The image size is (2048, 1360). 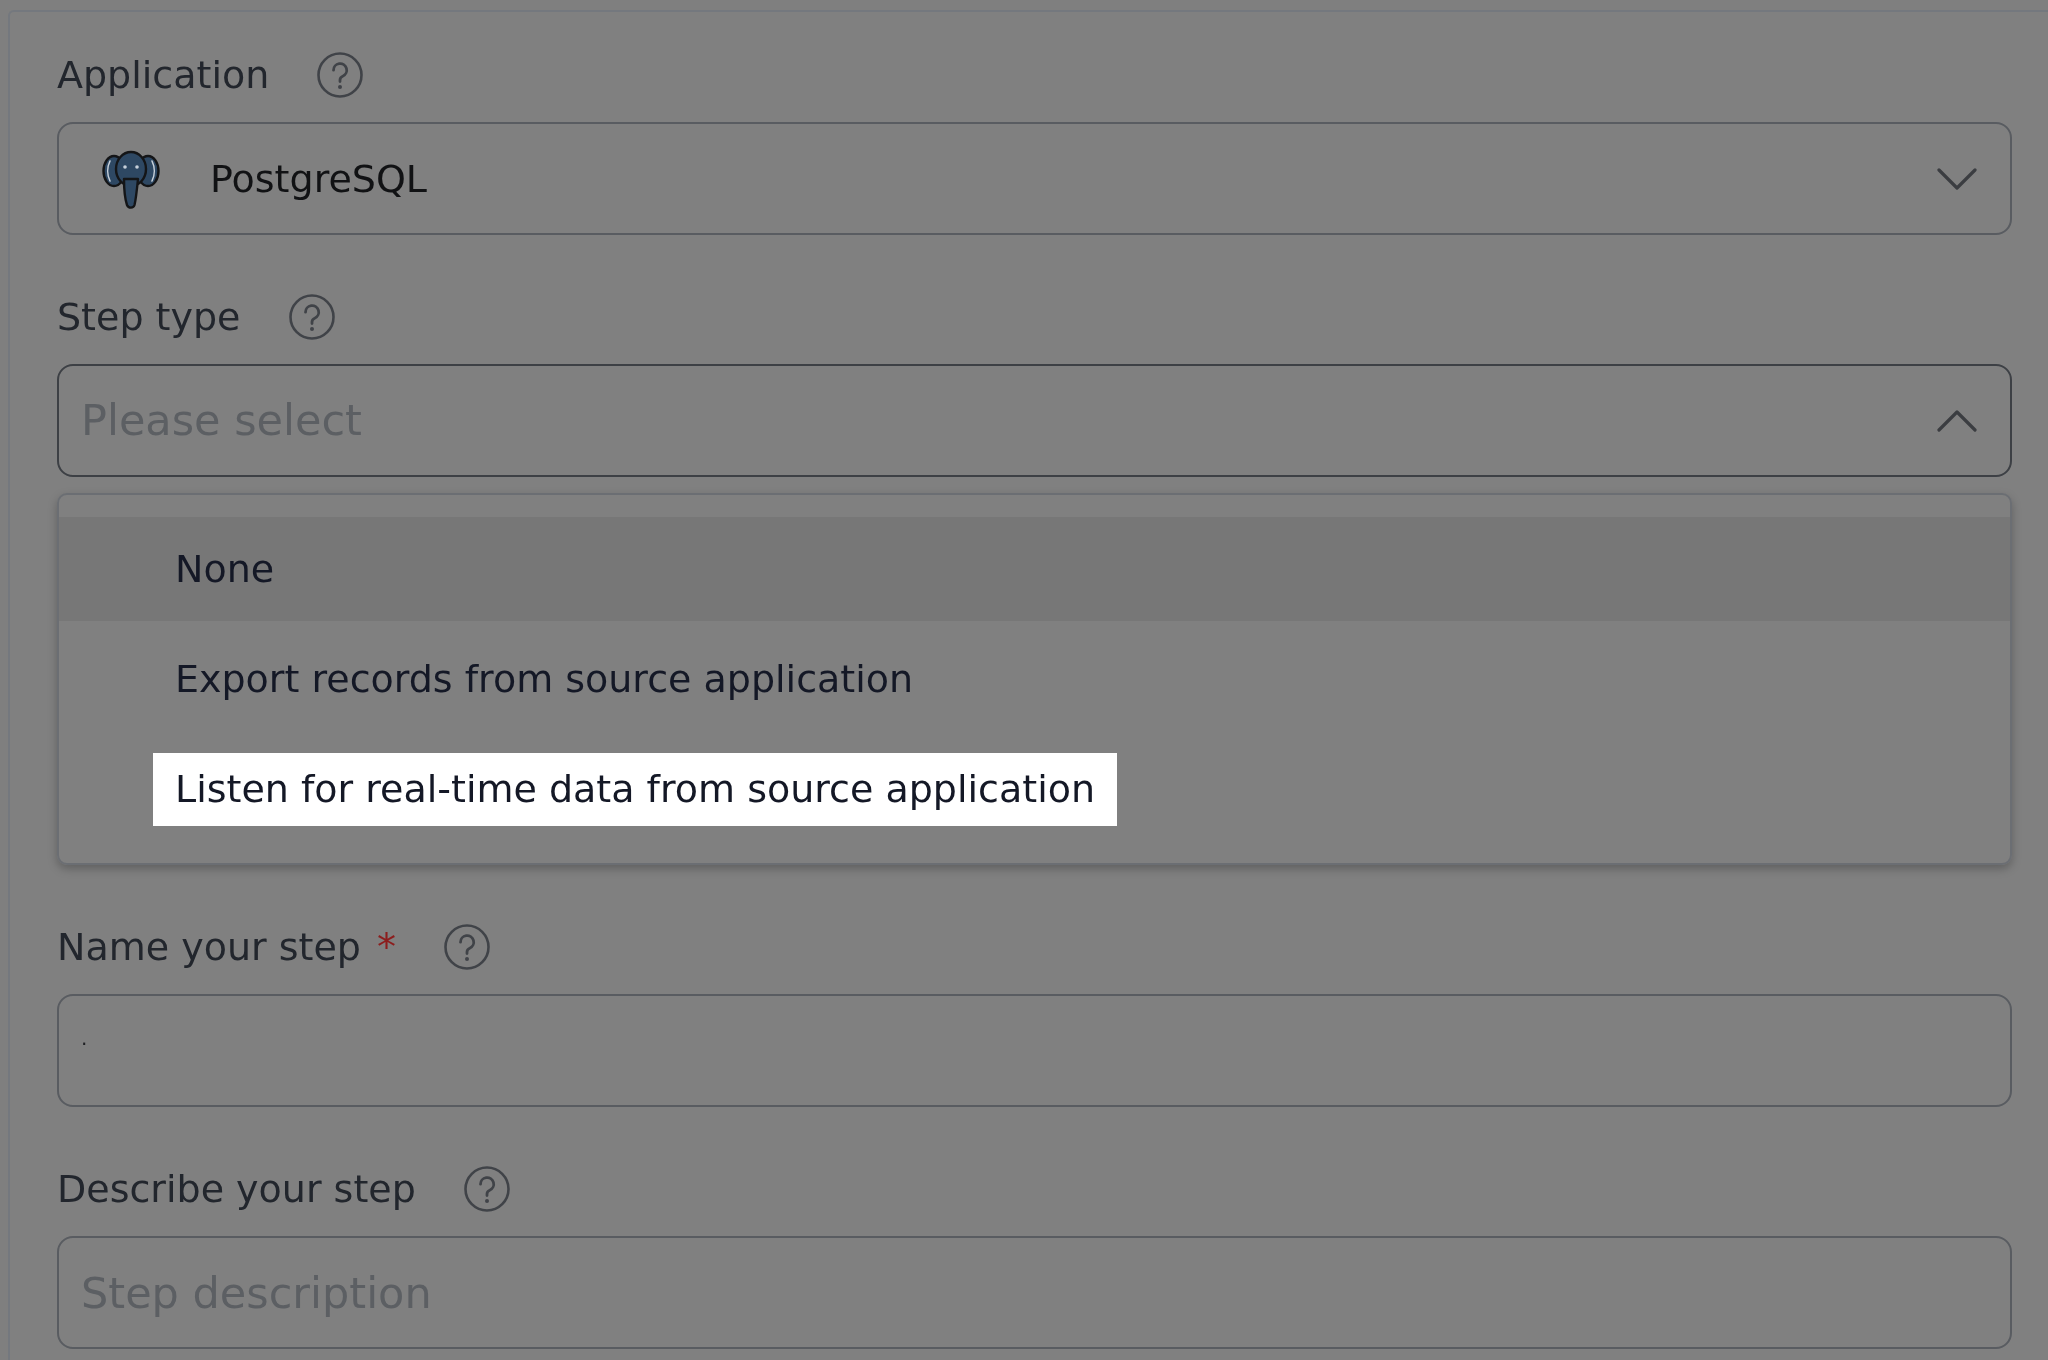 What do you see at coordinates (1034, 178) in the screenshot?
I see `select-field: PostgreSQL` at bounding box center [1034, 178].